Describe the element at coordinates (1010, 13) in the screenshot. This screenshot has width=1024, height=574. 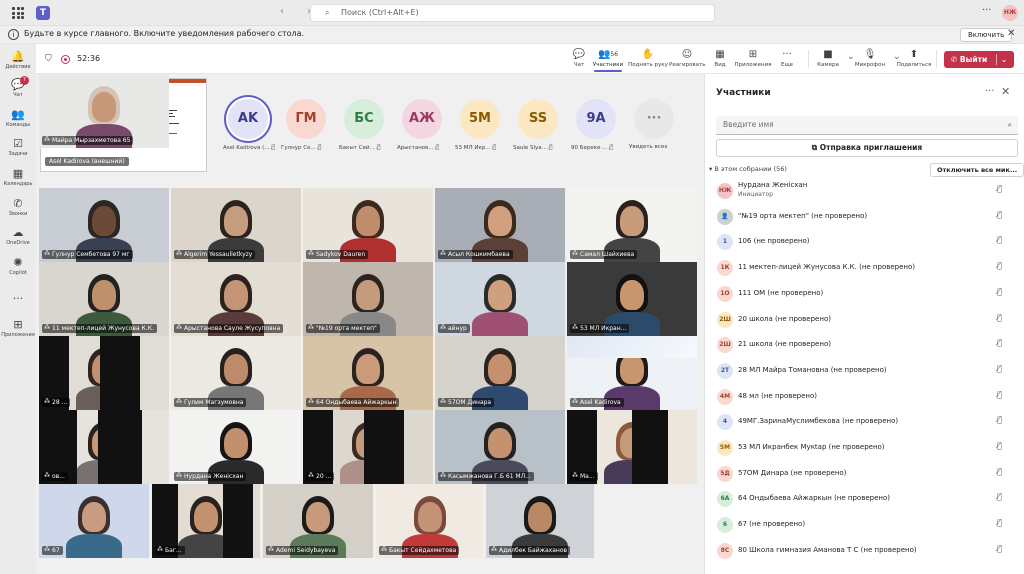
I see `user-avatar: НЖ` at that location.